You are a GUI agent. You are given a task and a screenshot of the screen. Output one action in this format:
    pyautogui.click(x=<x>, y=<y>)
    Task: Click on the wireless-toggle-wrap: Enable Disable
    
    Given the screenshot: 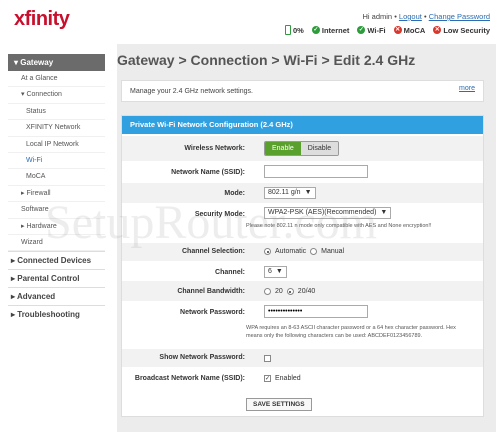 What is the action you would take?
    pyautogui.click(x=302, y=148)
    